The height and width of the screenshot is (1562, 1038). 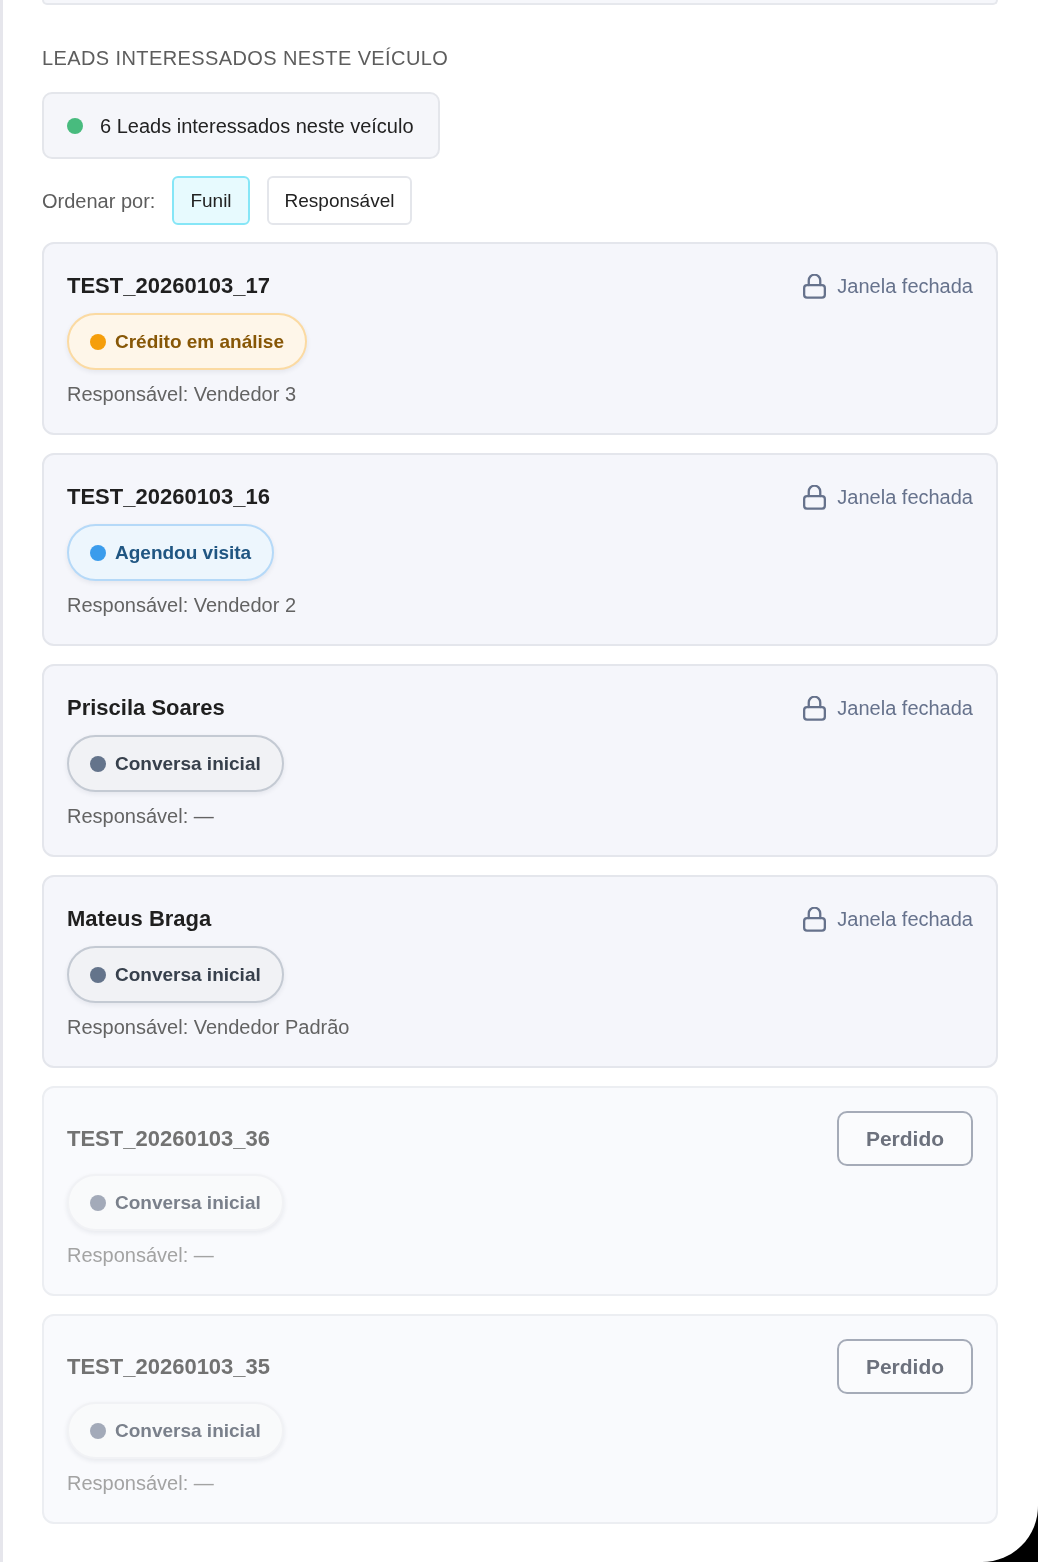 I want to click on lead-card: TEST_20260103_35 Perdido Conversa inicial Responsável: —, so click(x=520, y=1419).